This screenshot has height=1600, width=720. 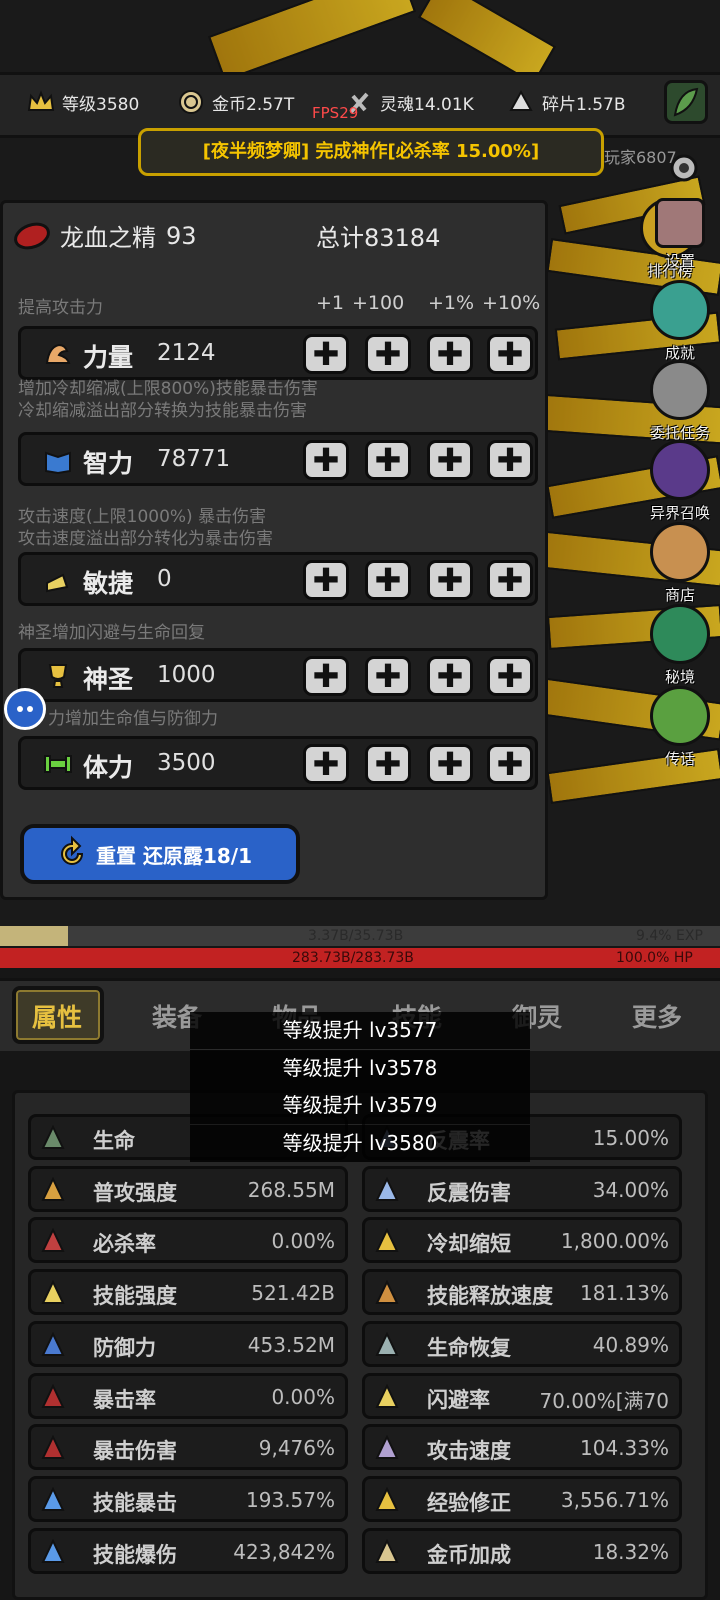 What do you see at coordinates (57, 1016) in the screenshot?
I see `tab-attributes: 属性` at bounding box center [57, 1016].